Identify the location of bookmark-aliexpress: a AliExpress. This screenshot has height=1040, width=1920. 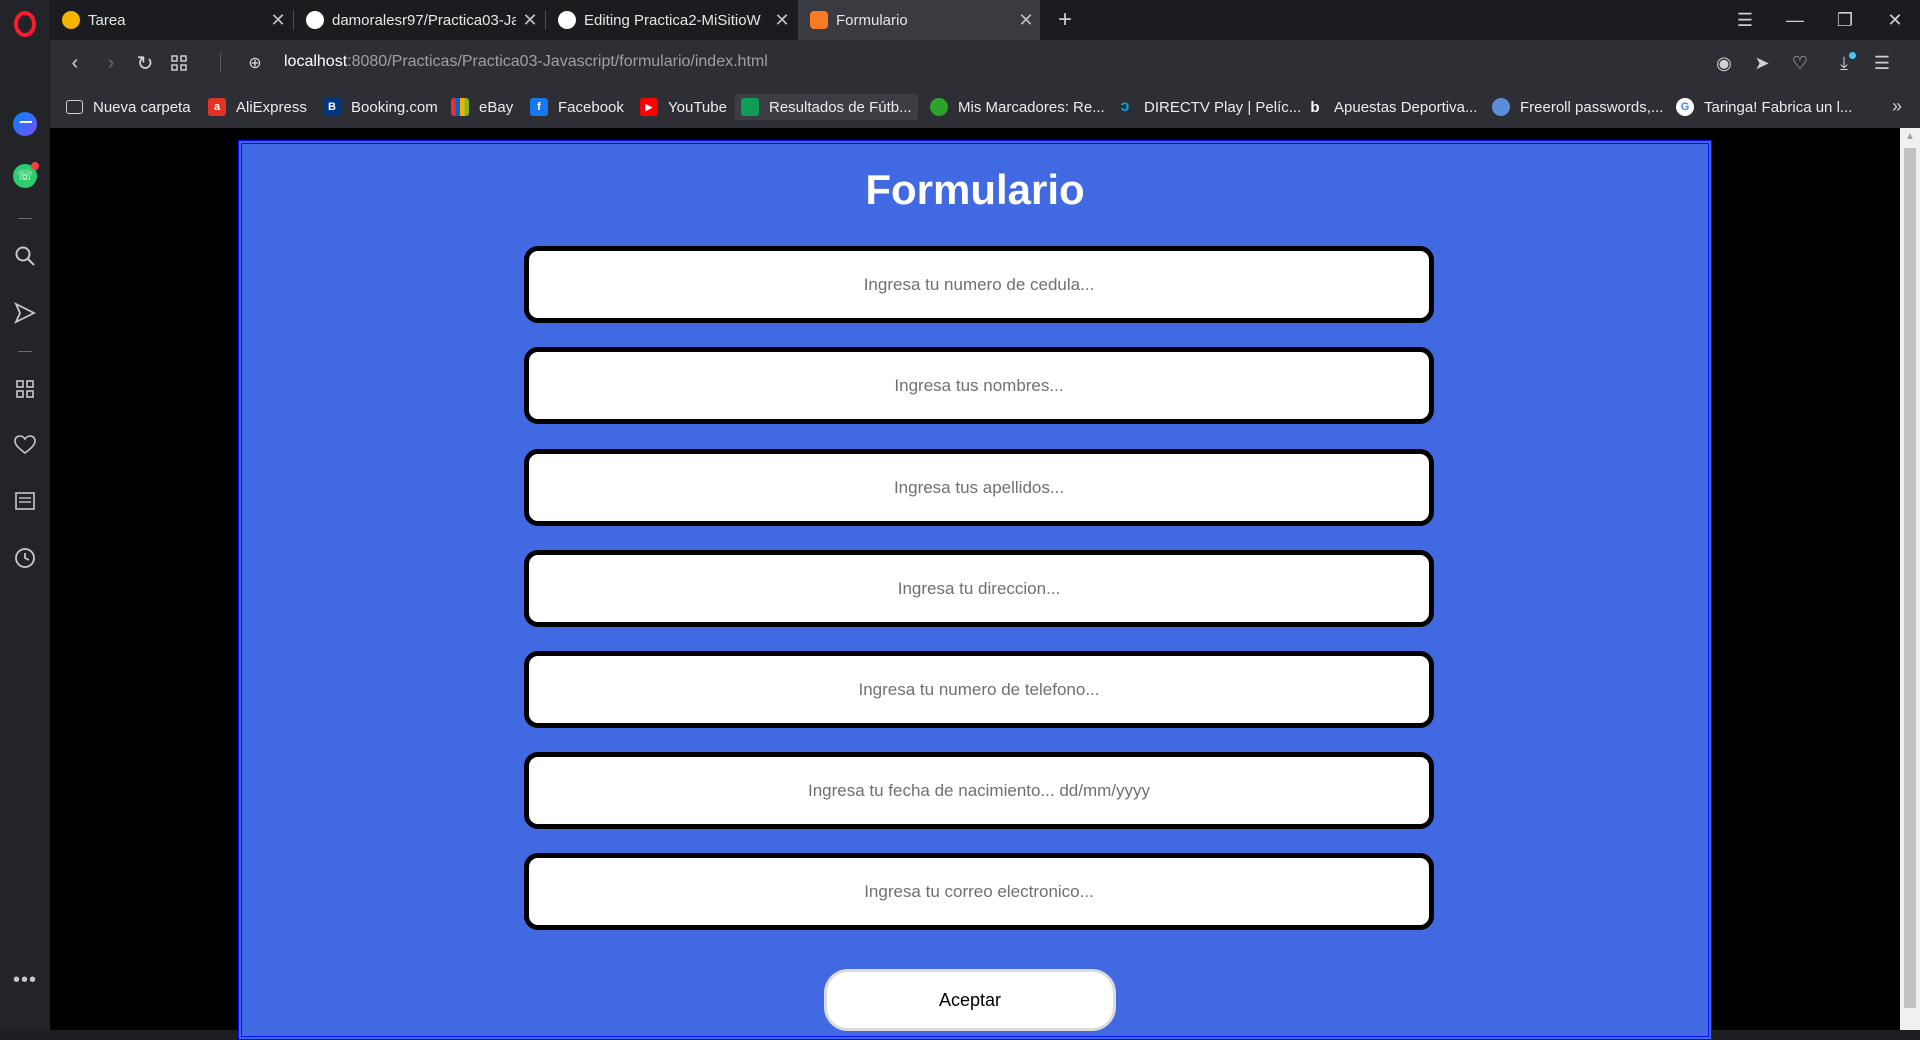
(257, 107).